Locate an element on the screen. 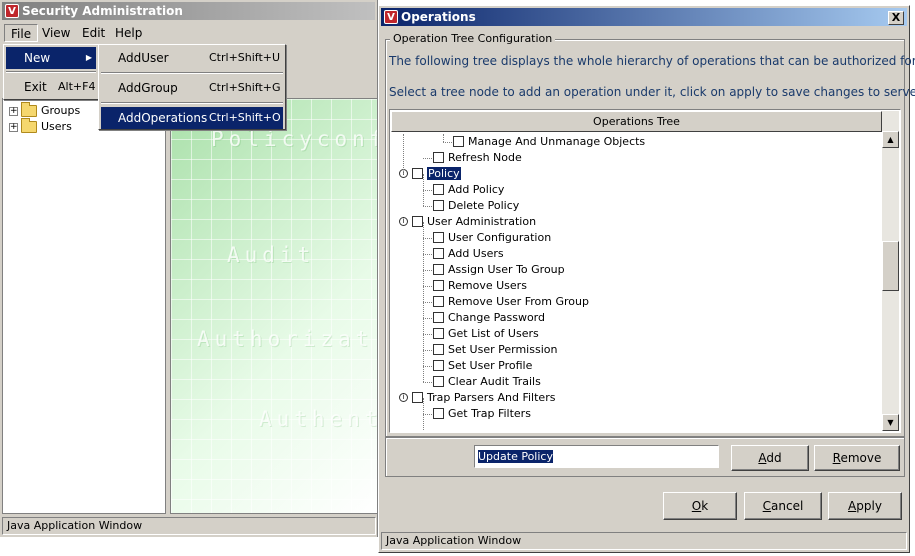 The image size is (915, 556). tree-node: Remove User From Group is located at coordinates (506, 302).